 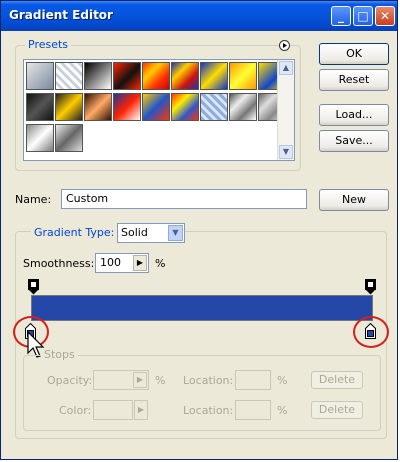 I want to click on presets-scrollbar: ▲ ▼, so click(x=285, y=110).